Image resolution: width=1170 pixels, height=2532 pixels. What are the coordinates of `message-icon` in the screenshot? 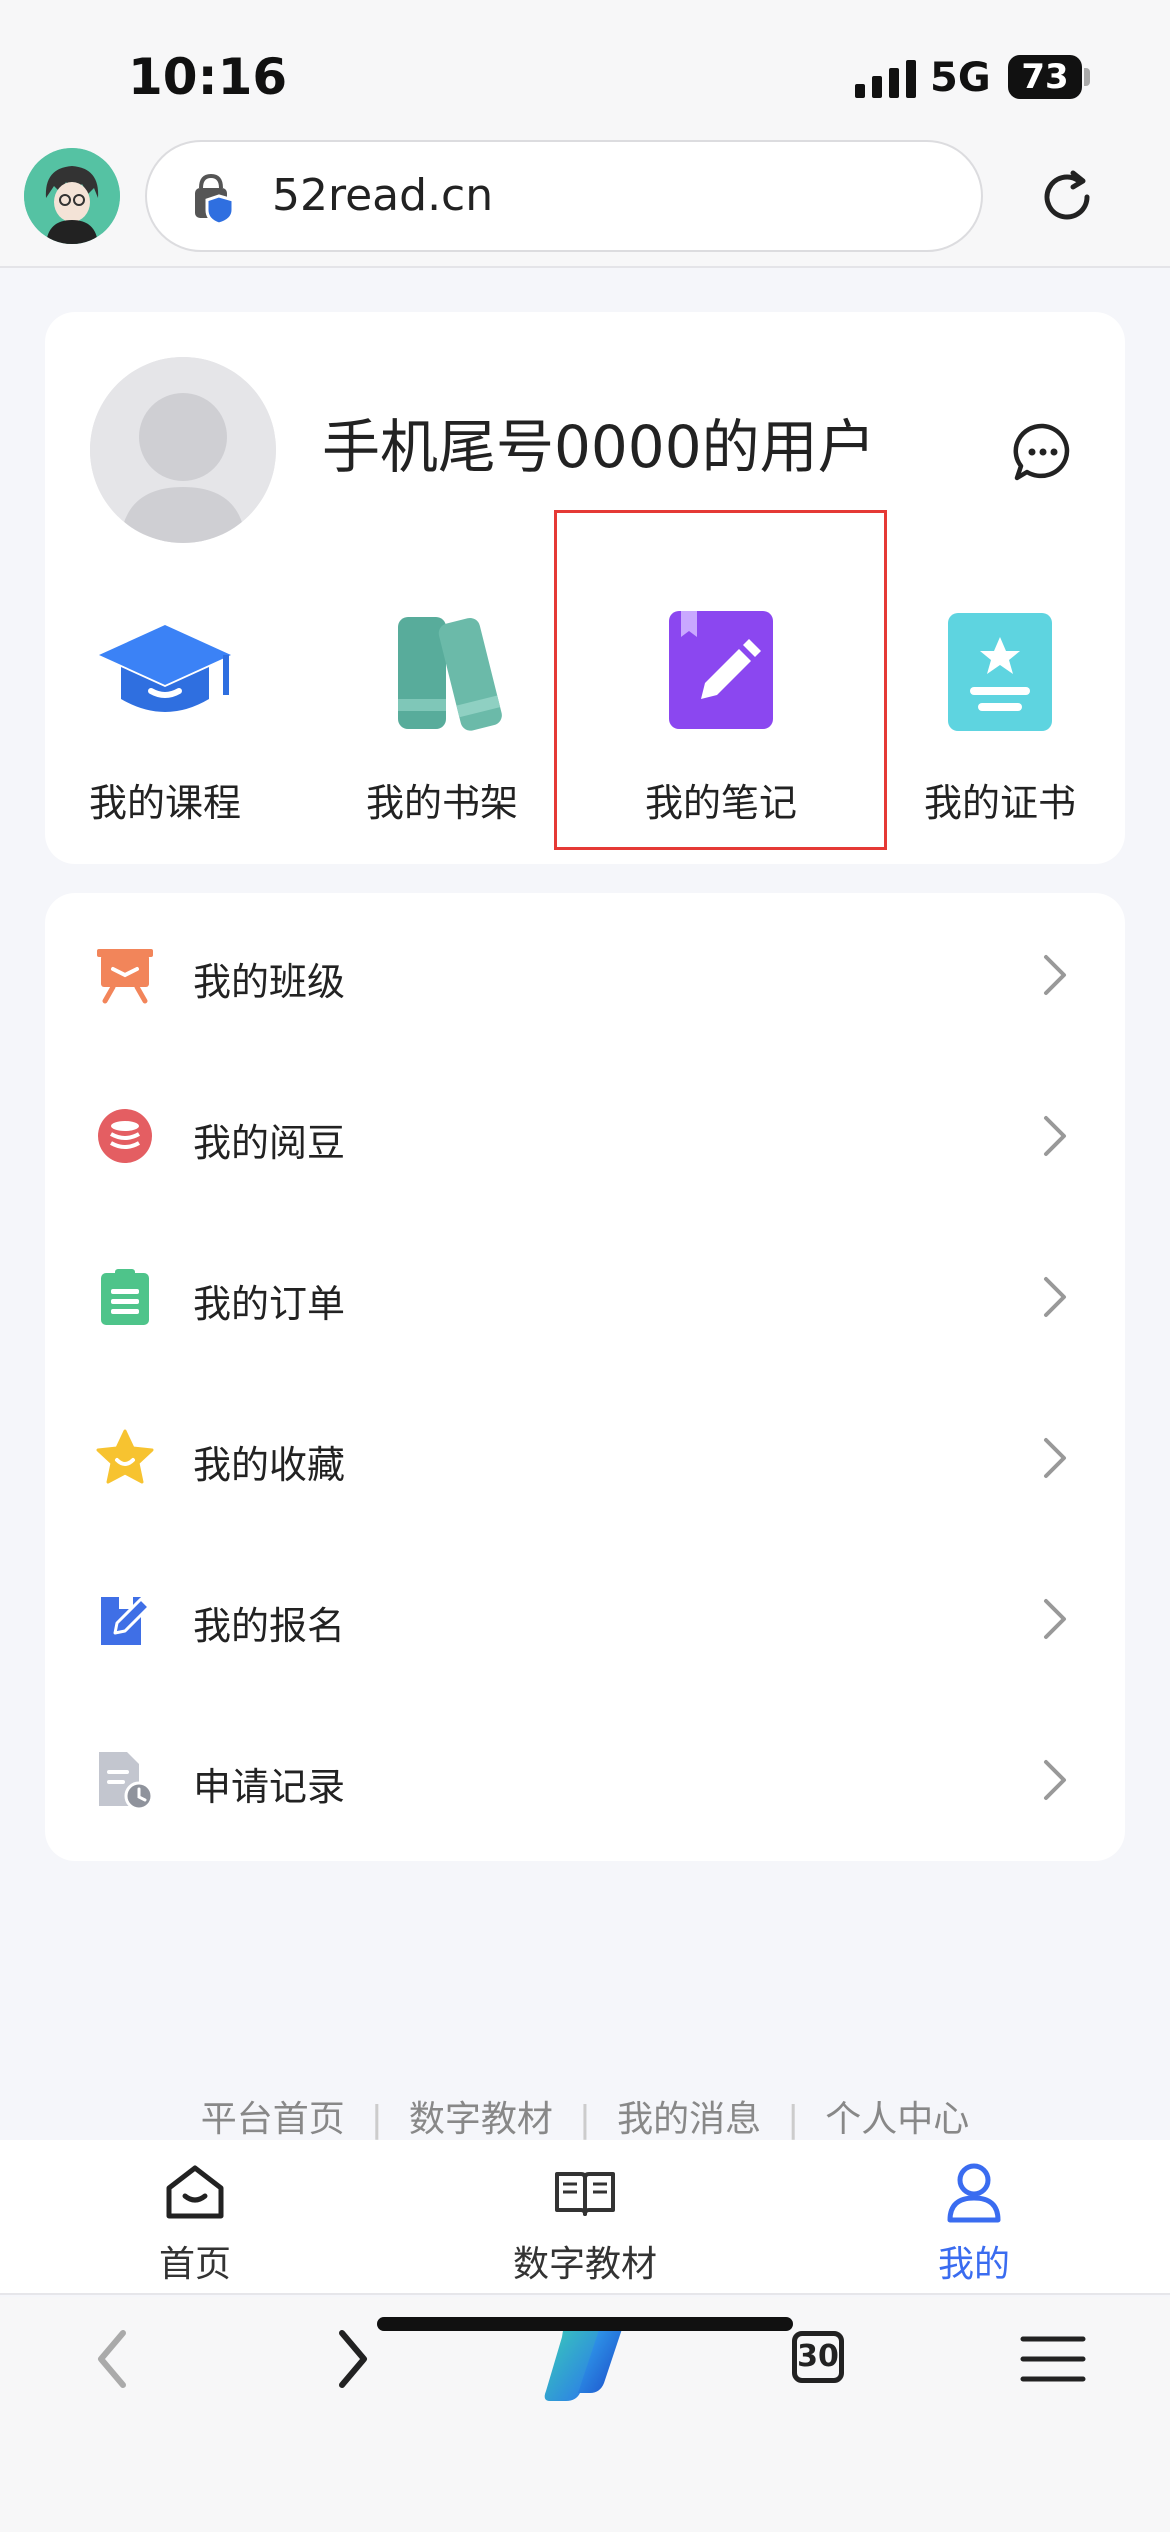 It's located at (1043, 452).